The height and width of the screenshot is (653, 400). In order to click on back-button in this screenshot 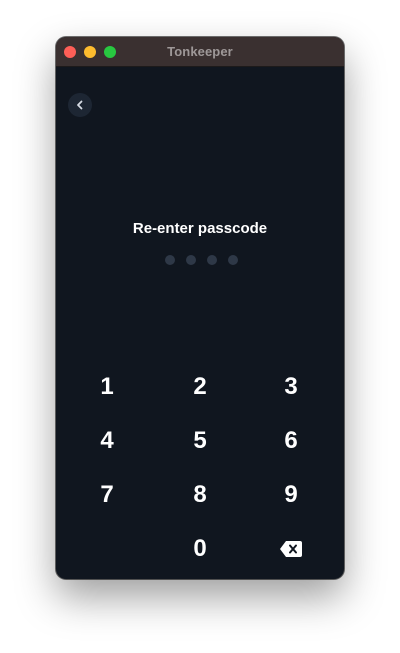, I will do `click(80, 105)`.